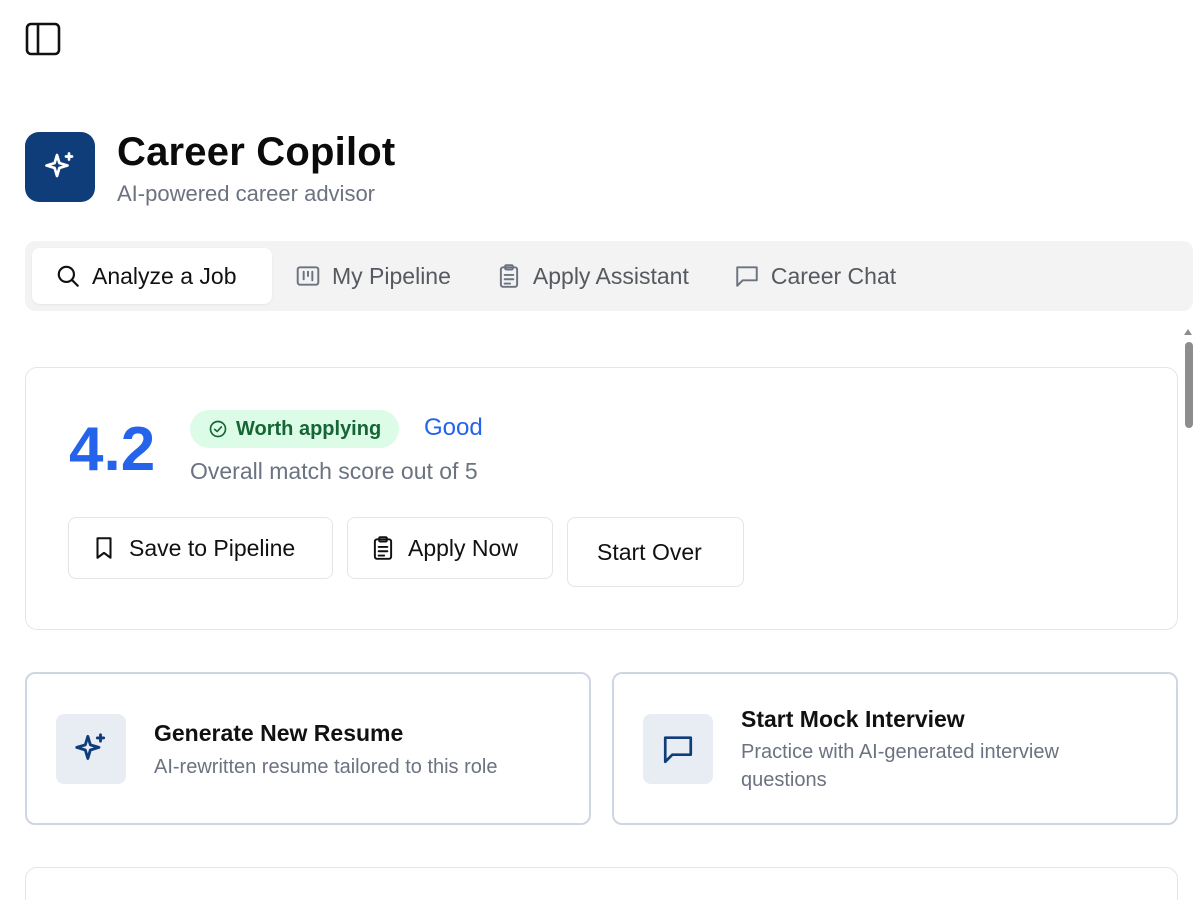  Describe the element at coordinates (246, 193) in the screenshot. I see `app-subtitle: AI-powered career advisor` at that location.